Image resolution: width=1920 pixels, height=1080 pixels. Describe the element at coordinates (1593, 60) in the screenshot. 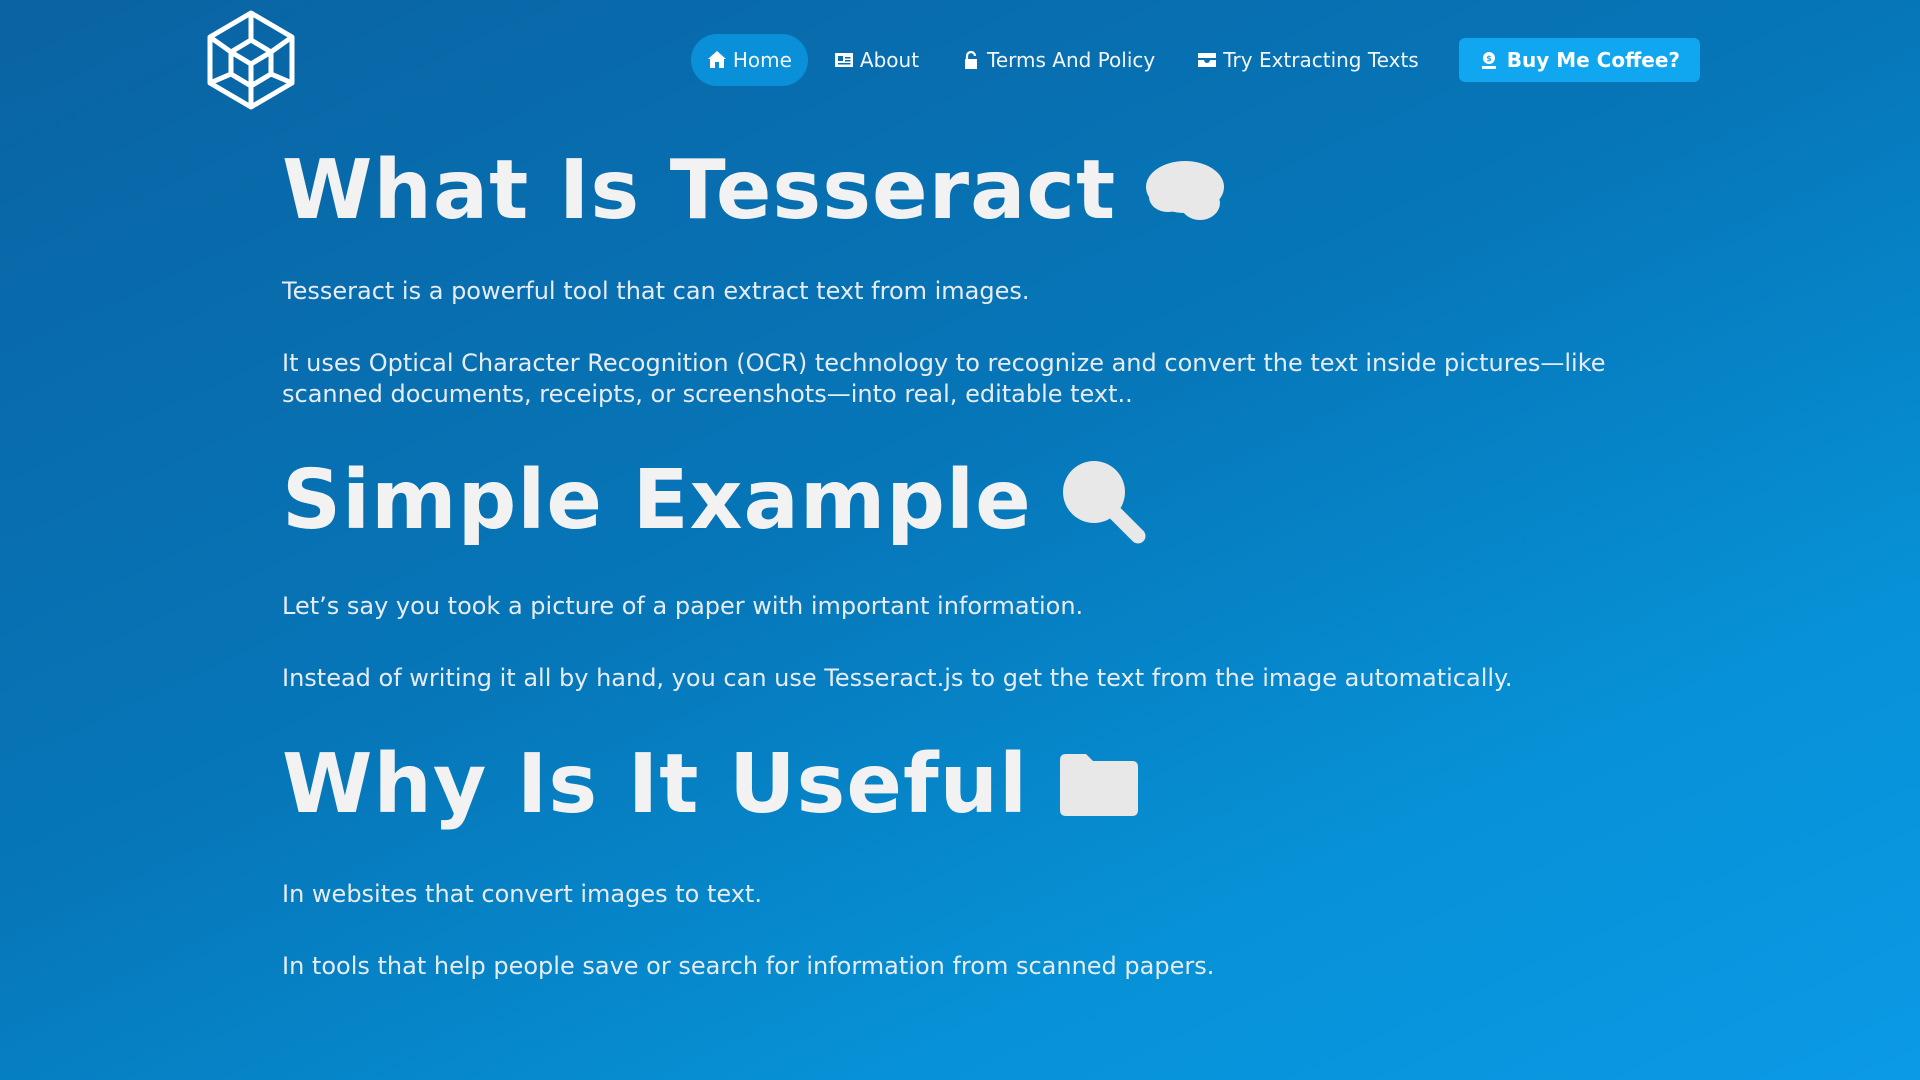

I see `buy-coffee-label: Buy Me Coffee?` at that location.